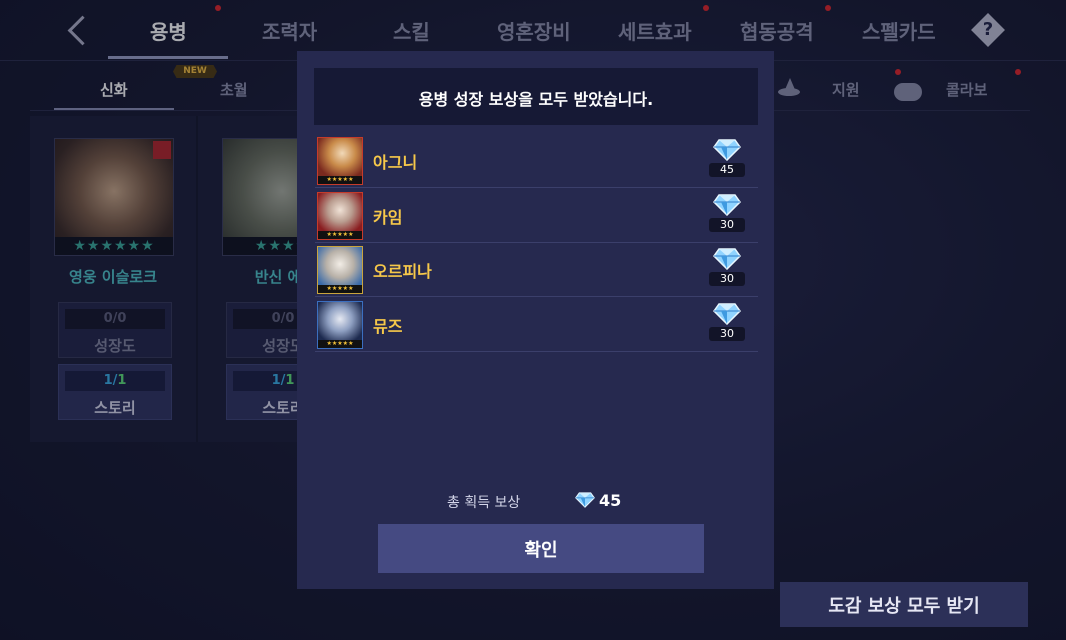 This screenshot has width=1066, height=640. What do you see at coordinates (388, 217) in the screenshot?
I see `character-name: 카임` at bounding box center [388, 217].